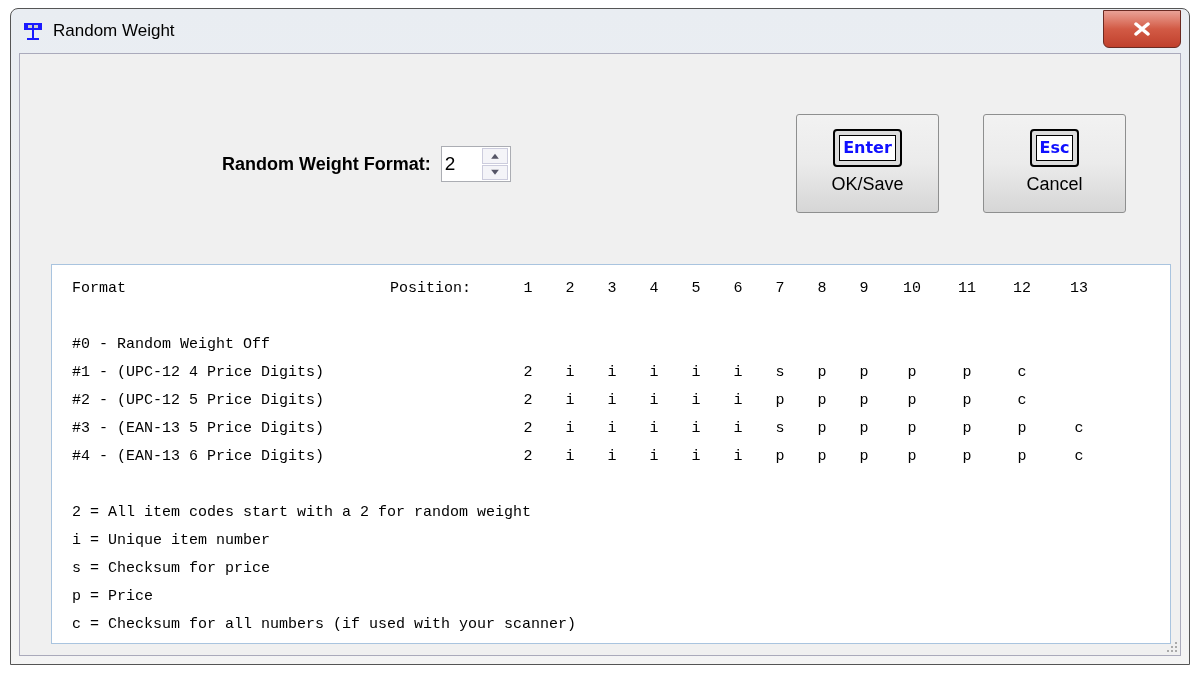 This screenshot has height=679, width=1200. Describe the element at coordinates (1022, 288) in the screenshot. I see `position-number: 12` at that location.